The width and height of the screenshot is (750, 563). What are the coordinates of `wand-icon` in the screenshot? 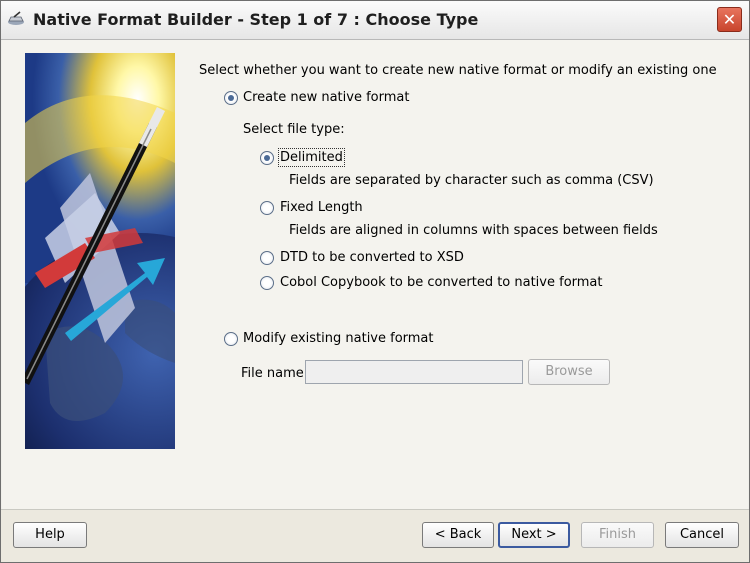 It's located at (16, 18).